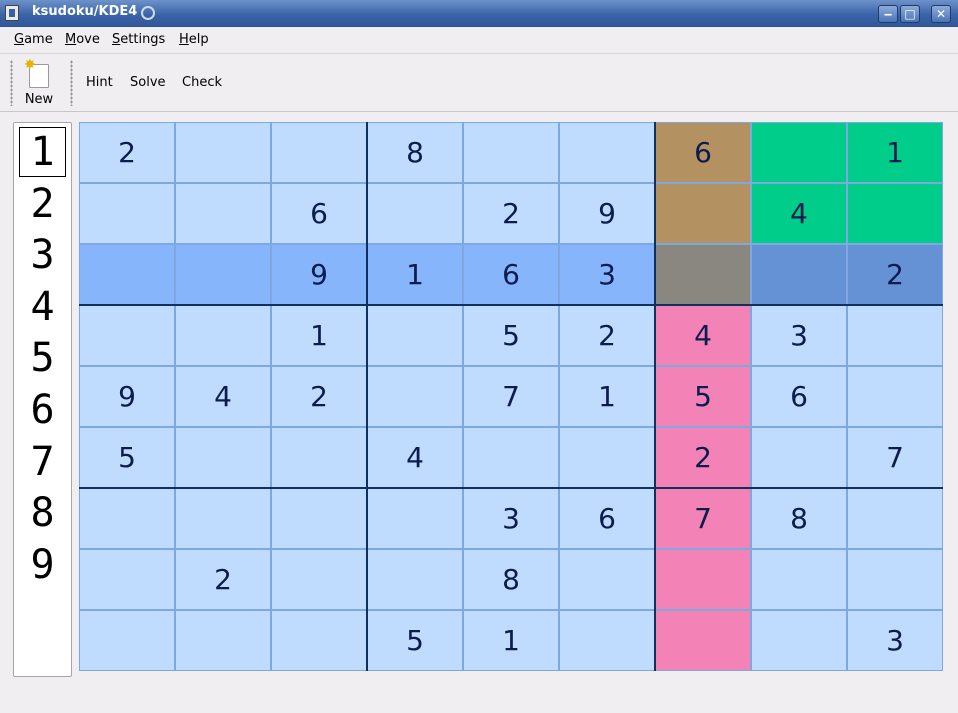 The width and height of the screenshot is (958, 713). What do you see at coordinates (12, 13) in the screenshot?
I see `app-icon` at bounding box center [12, 13].